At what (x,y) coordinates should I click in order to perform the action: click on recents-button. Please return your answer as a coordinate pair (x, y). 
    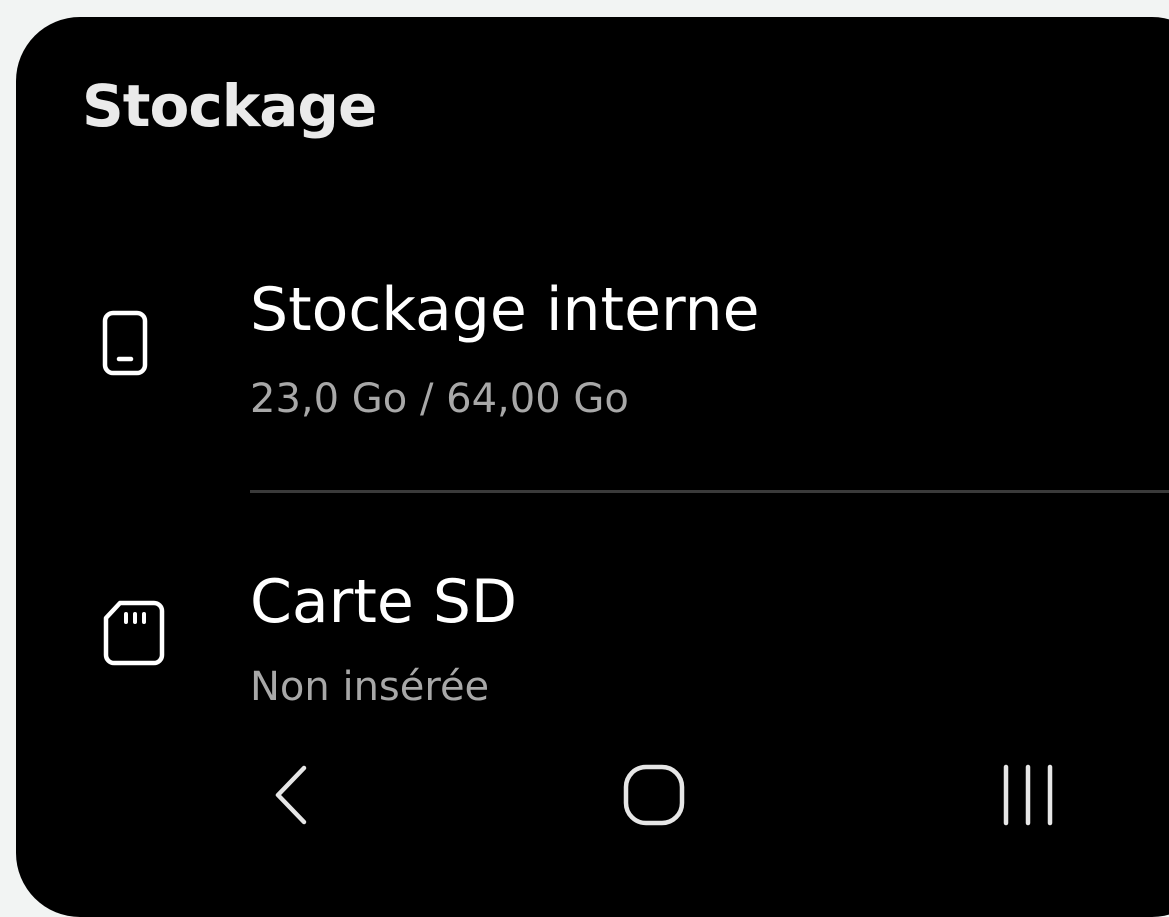
    Looking at the image, I should click on (1028, 797).